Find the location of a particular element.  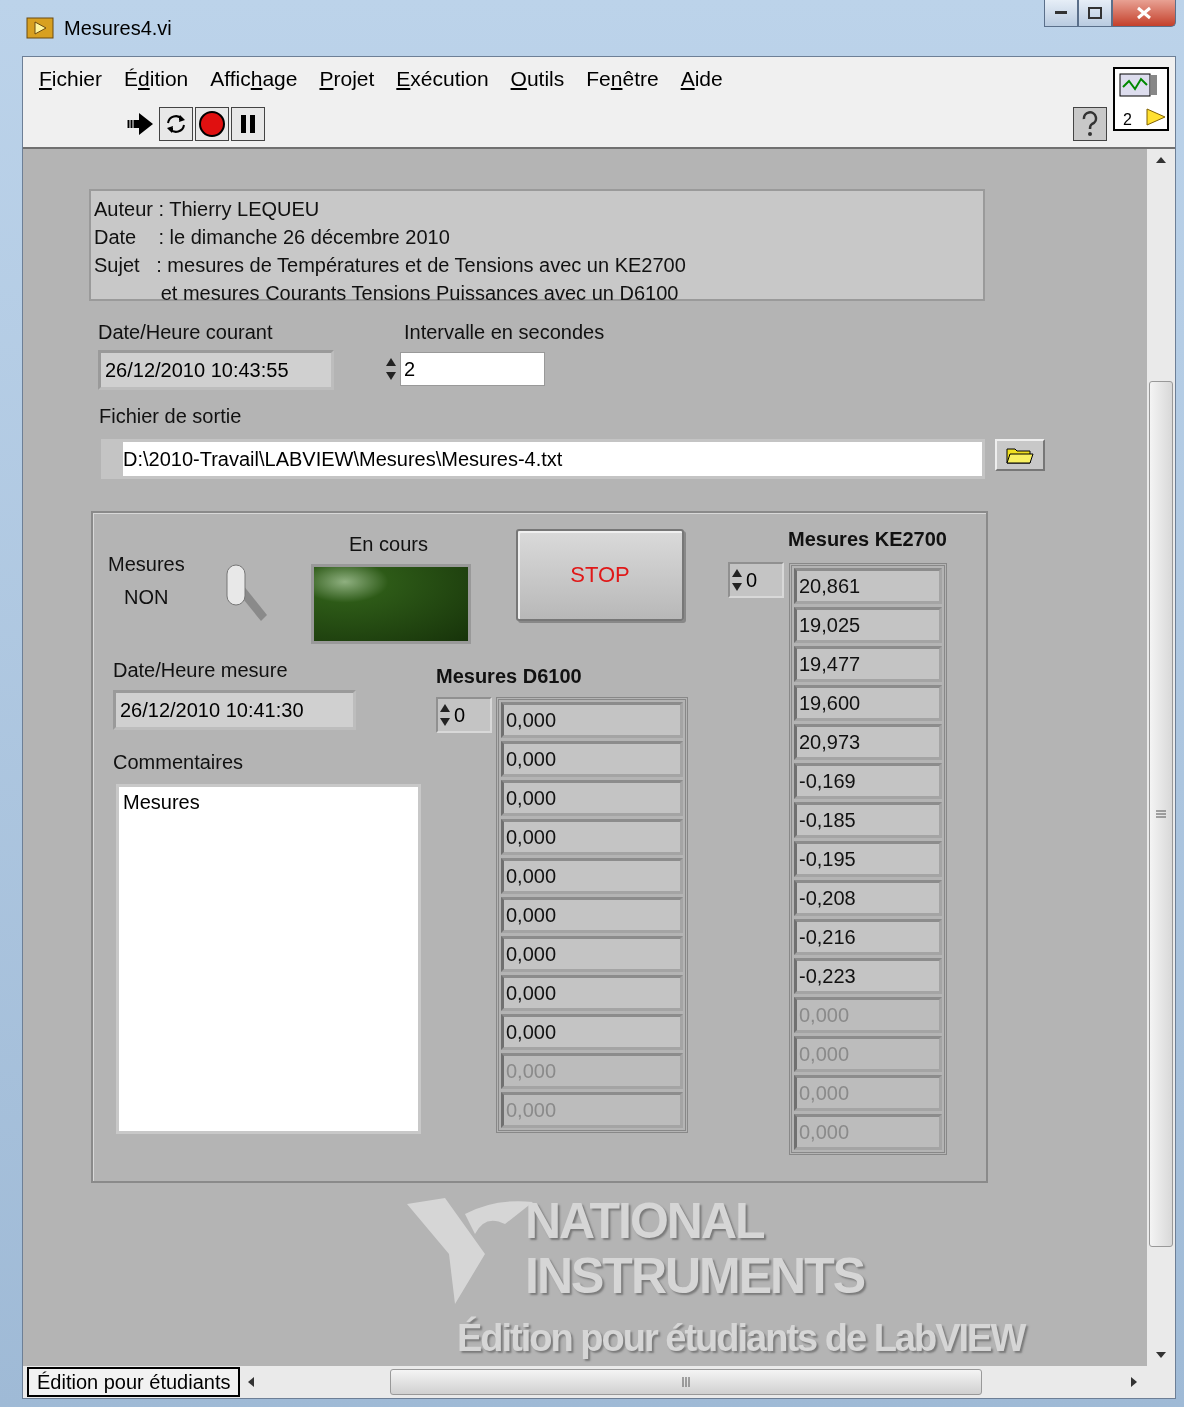

path-field: D:\2010-Travail\LABVIEW\Mesures\Mesures-4.txt is located at coordinates (543, 459).